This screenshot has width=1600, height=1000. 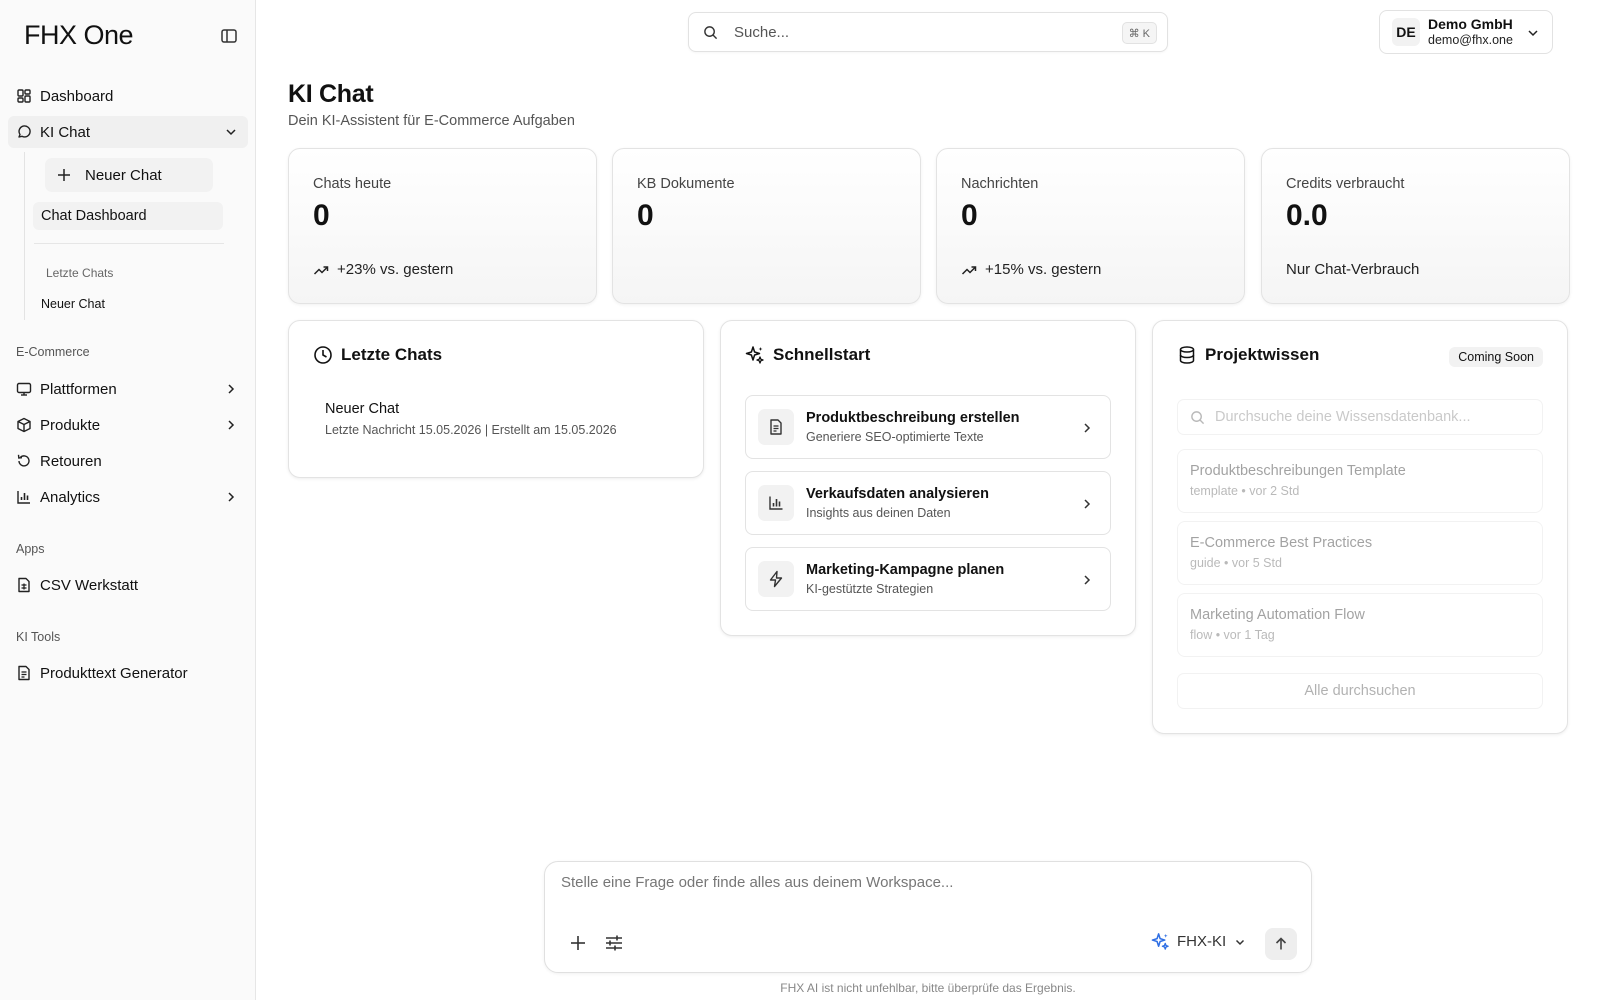 I want to click on sidebar-toggle-button, so click(x=229, y=36).